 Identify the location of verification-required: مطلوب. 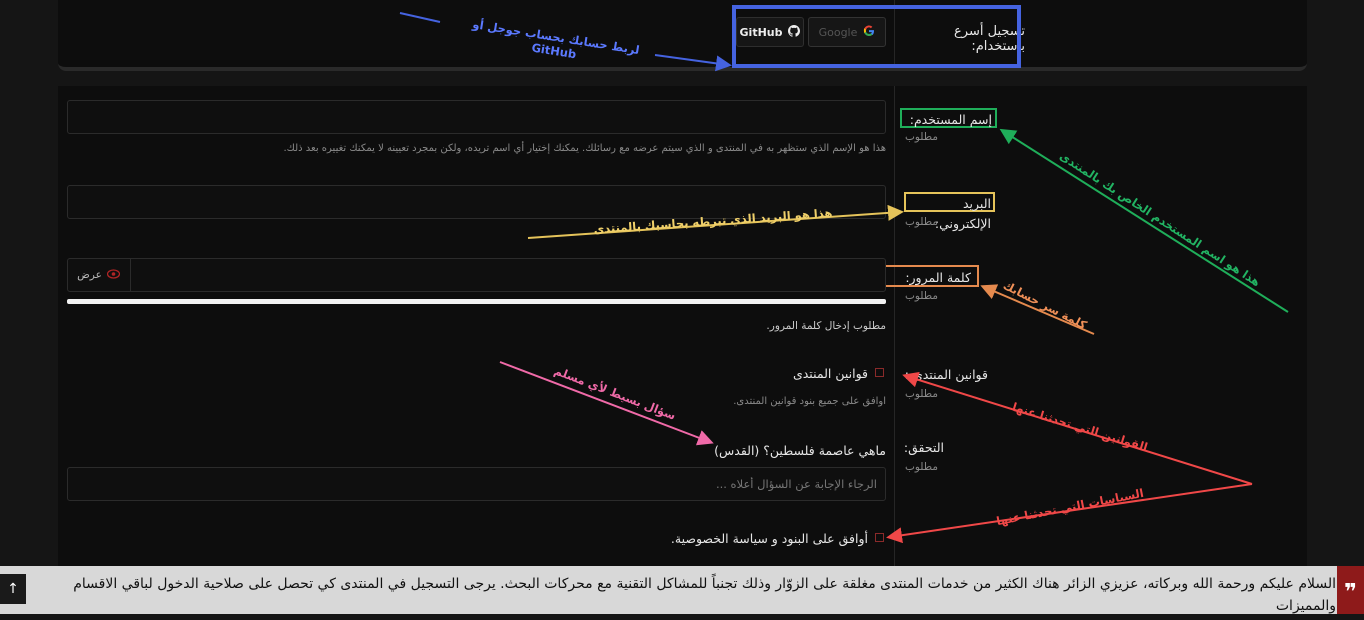
(921, 467).